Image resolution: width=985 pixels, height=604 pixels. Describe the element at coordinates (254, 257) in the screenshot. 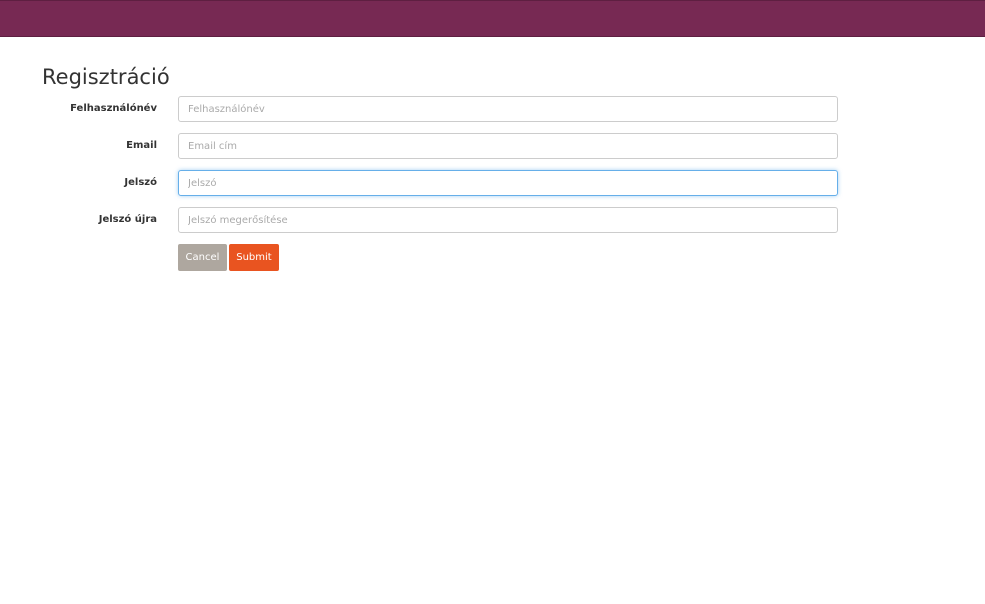

I see `submit-button: Submit` at that location.